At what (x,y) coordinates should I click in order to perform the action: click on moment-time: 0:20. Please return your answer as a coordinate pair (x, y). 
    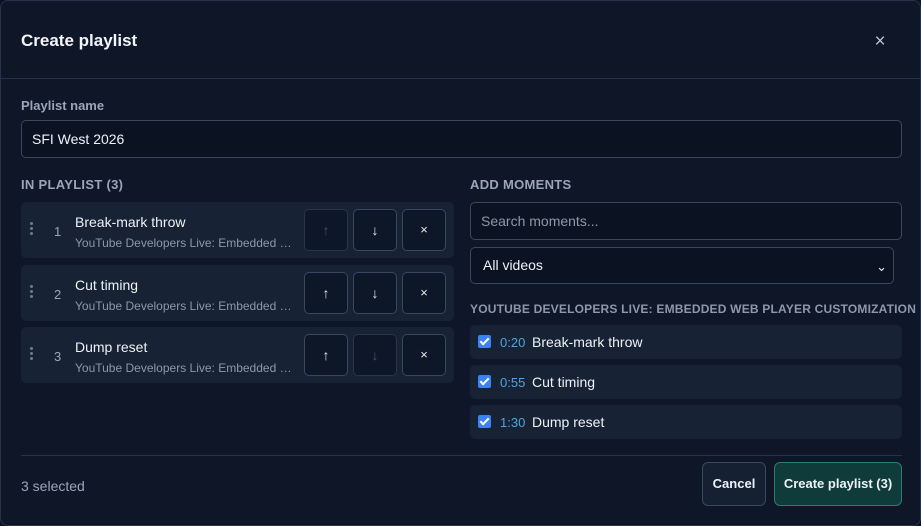
    Looking at the image, I should click on (513, 342).